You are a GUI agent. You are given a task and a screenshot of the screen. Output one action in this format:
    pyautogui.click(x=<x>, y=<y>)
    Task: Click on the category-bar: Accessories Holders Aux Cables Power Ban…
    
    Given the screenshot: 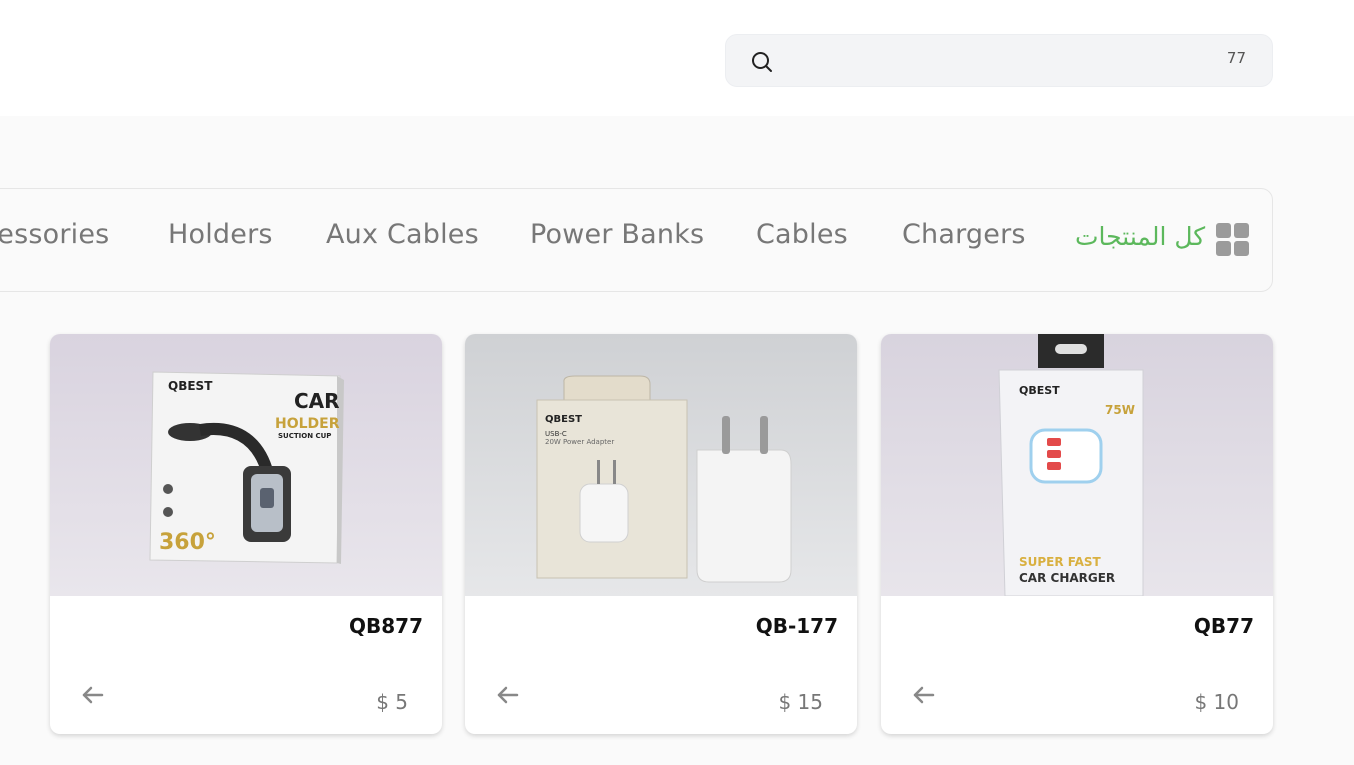 What is the action you would take?
    pyautogui.click(x=636, y=240)
    